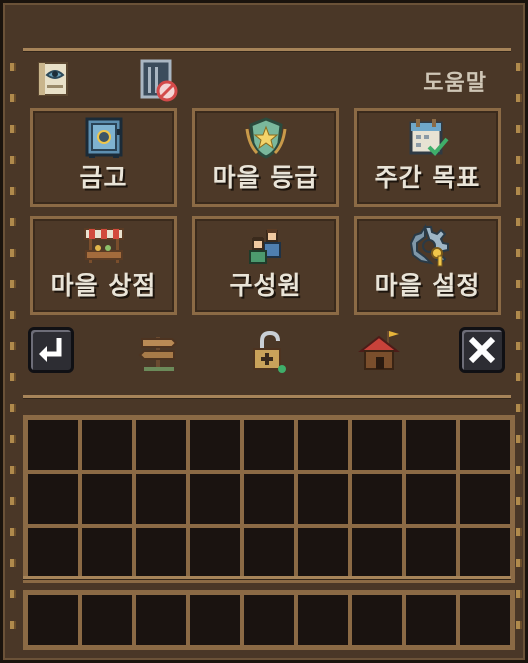 The image size is (528, 663). I want to click on village-settings-label: 마을 설정, so click(427, 285).